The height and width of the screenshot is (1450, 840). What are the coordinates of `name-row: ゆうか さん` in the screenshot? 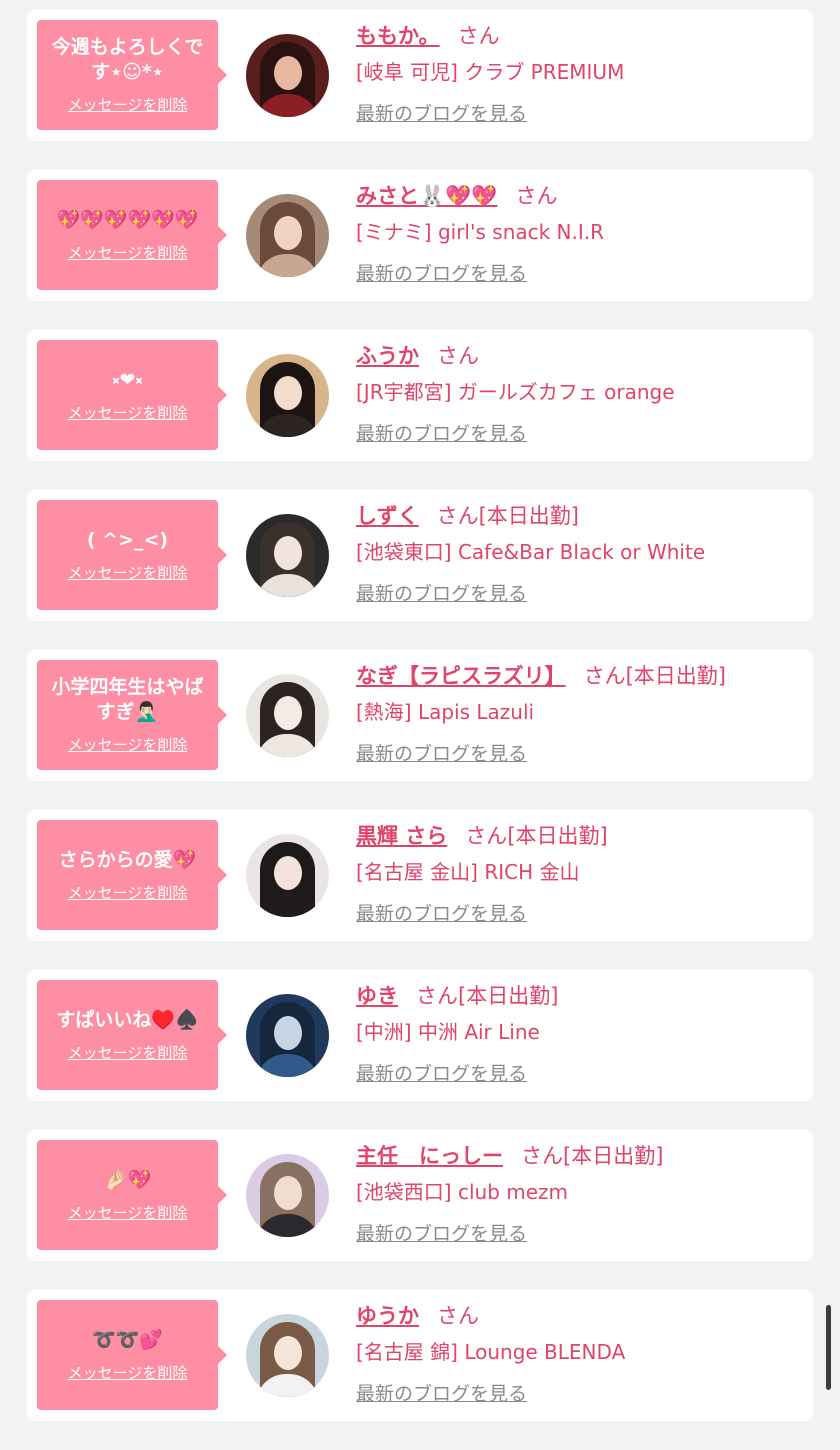 It's located at (417, 1316).